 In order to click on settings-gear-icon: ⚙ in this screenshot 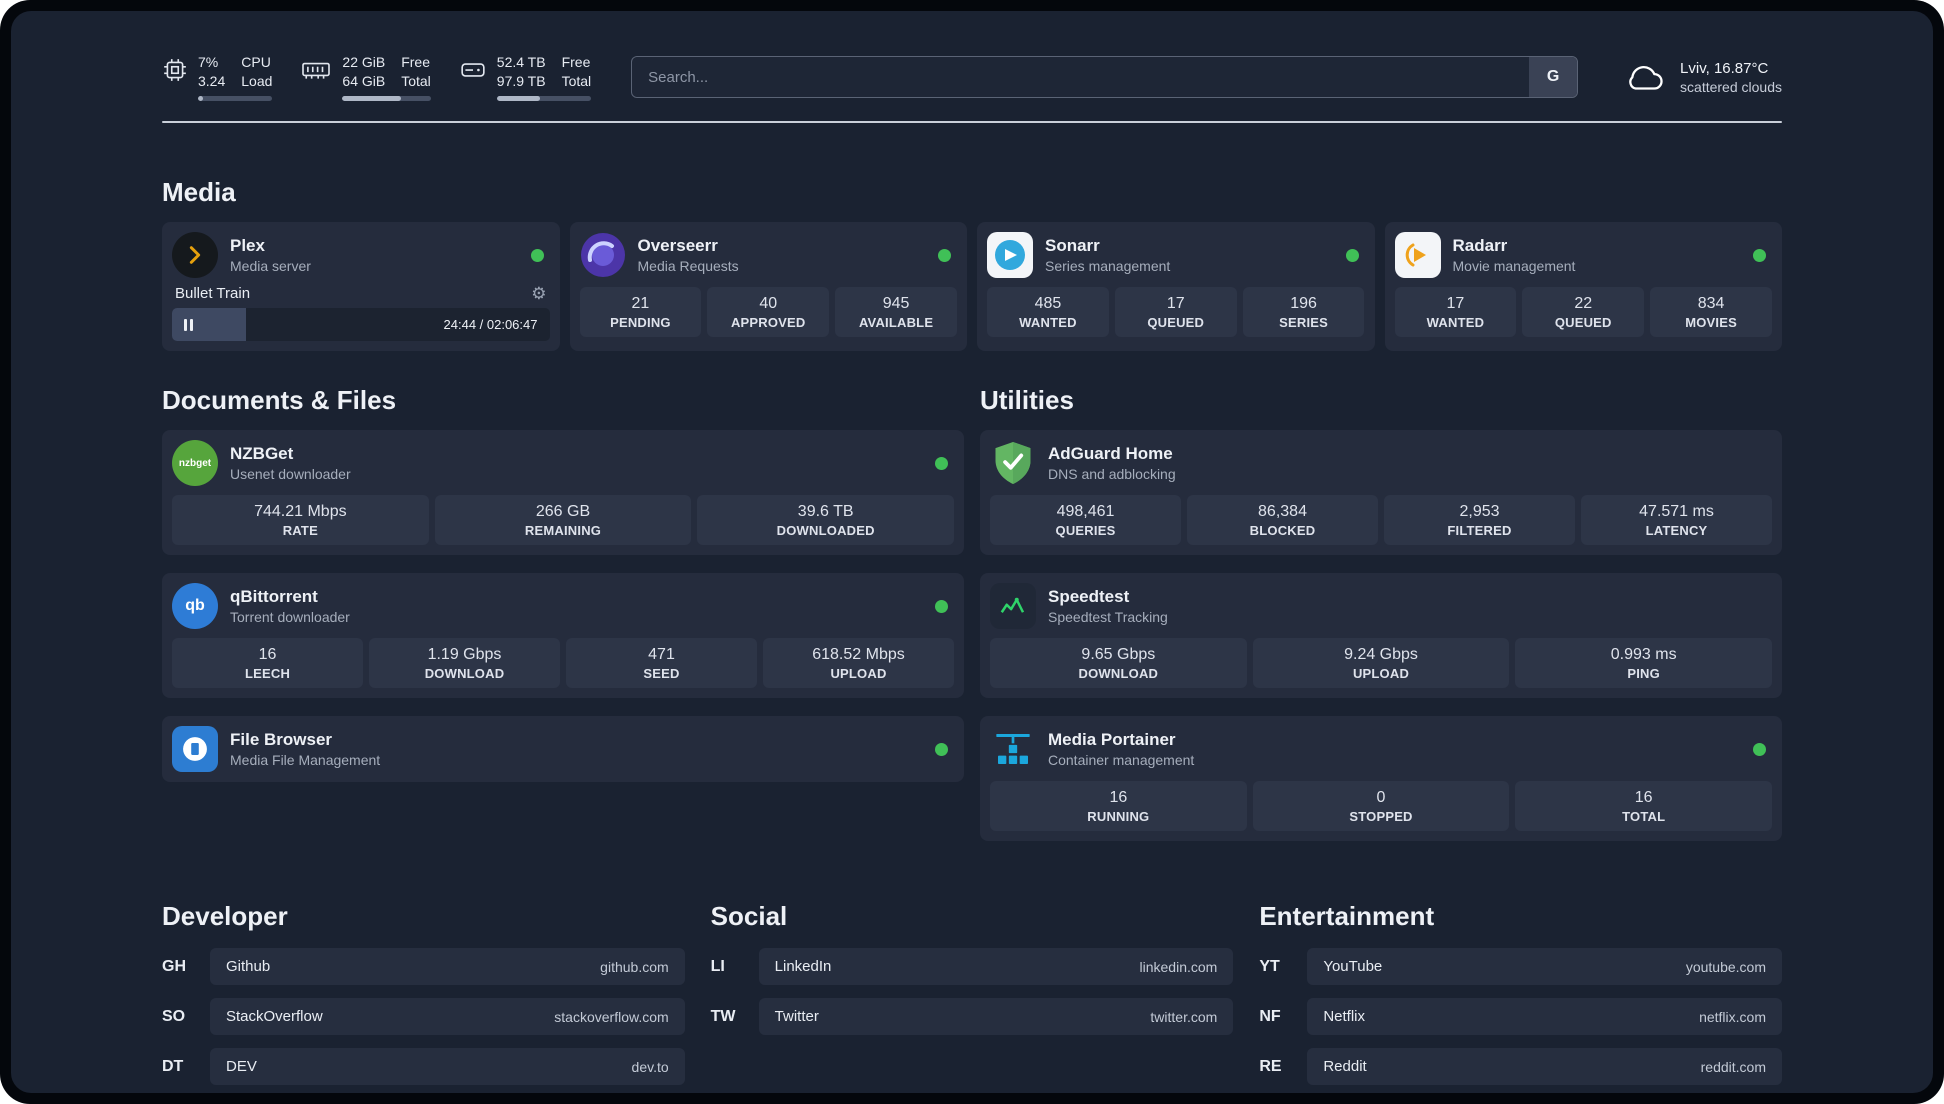, I will do `click(538, 293)`.